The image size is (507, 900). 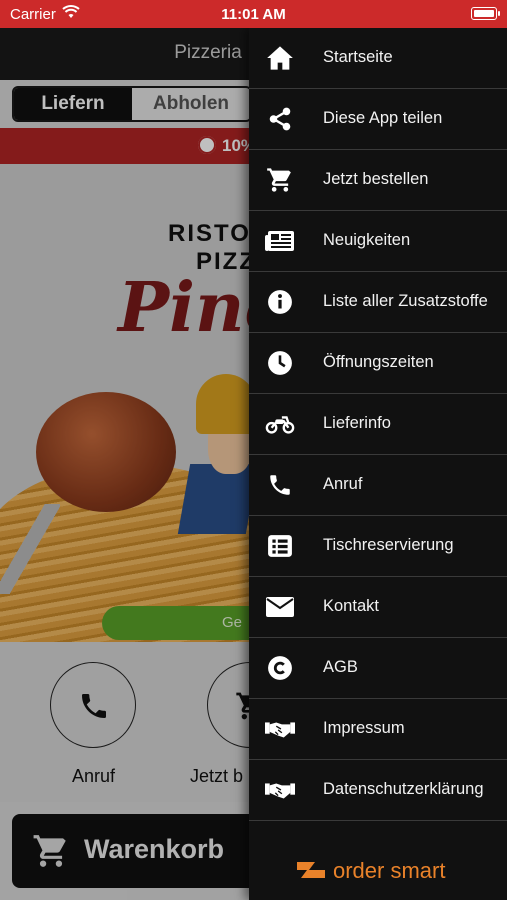 I want to click on share-icon, so click(x=280, y=119).